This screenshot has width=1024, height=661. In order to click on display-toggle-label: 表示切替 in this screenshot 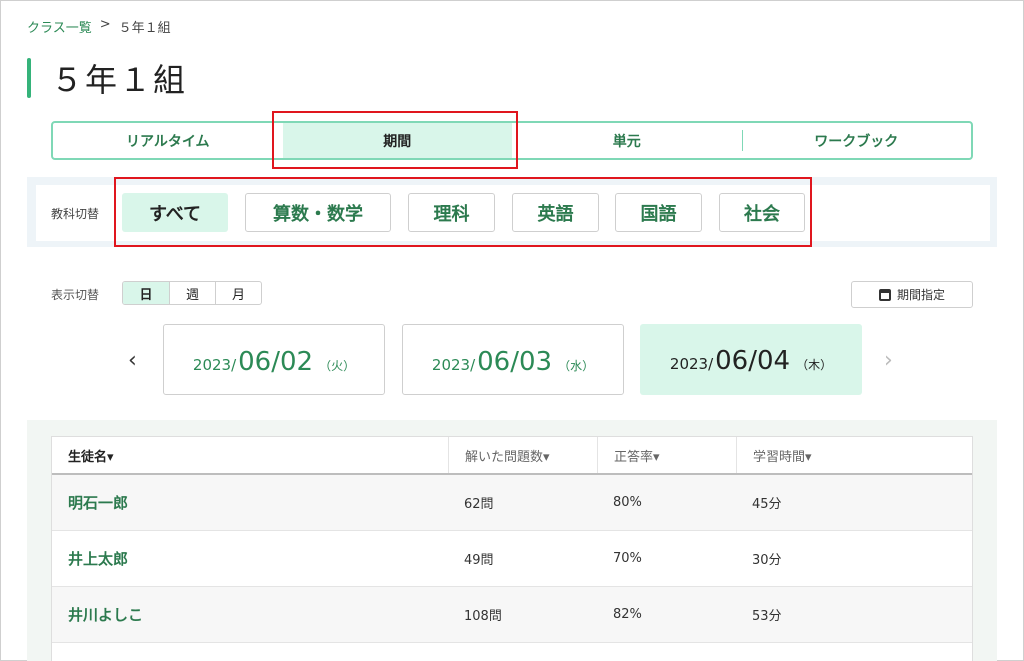, I will do `click(75, 295)`.